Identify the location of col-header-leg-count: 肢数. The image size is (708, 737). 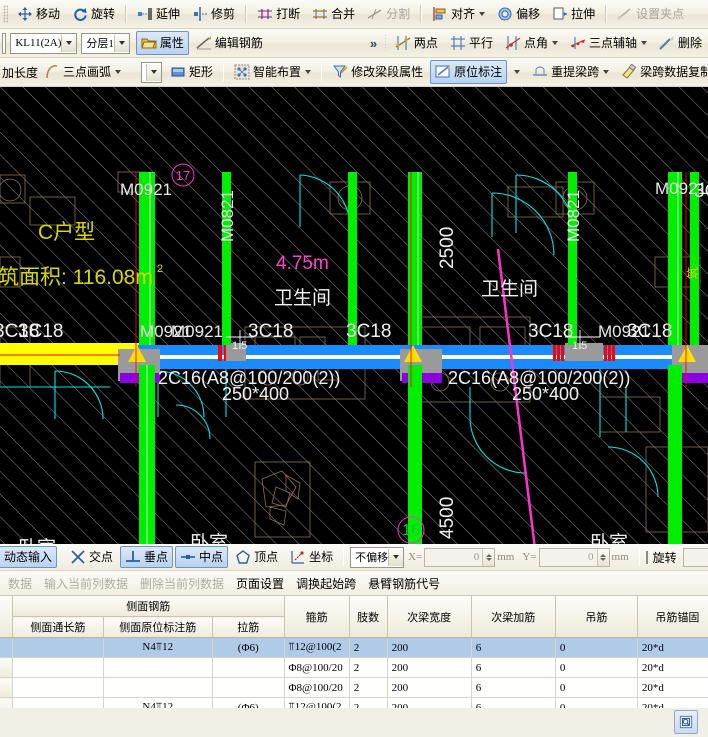
(368, 617).